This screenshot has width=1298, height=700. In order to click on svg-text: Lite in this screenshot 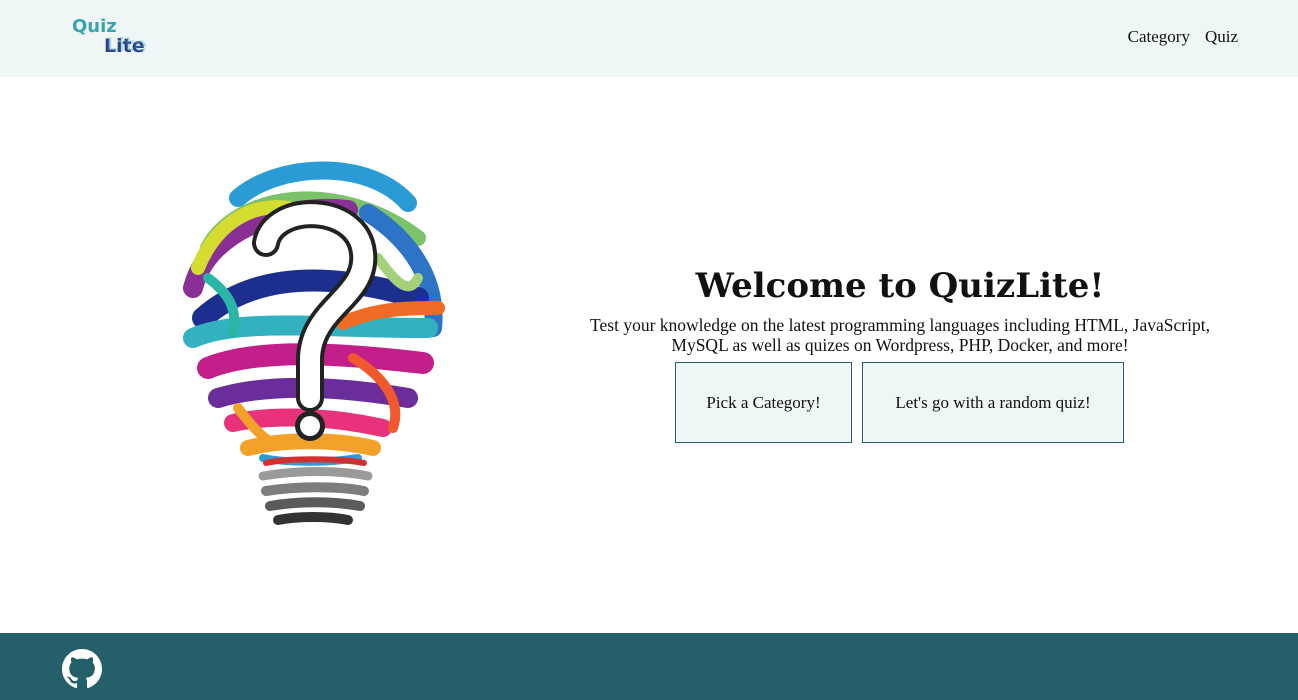, I will do `click(126, 45)`.